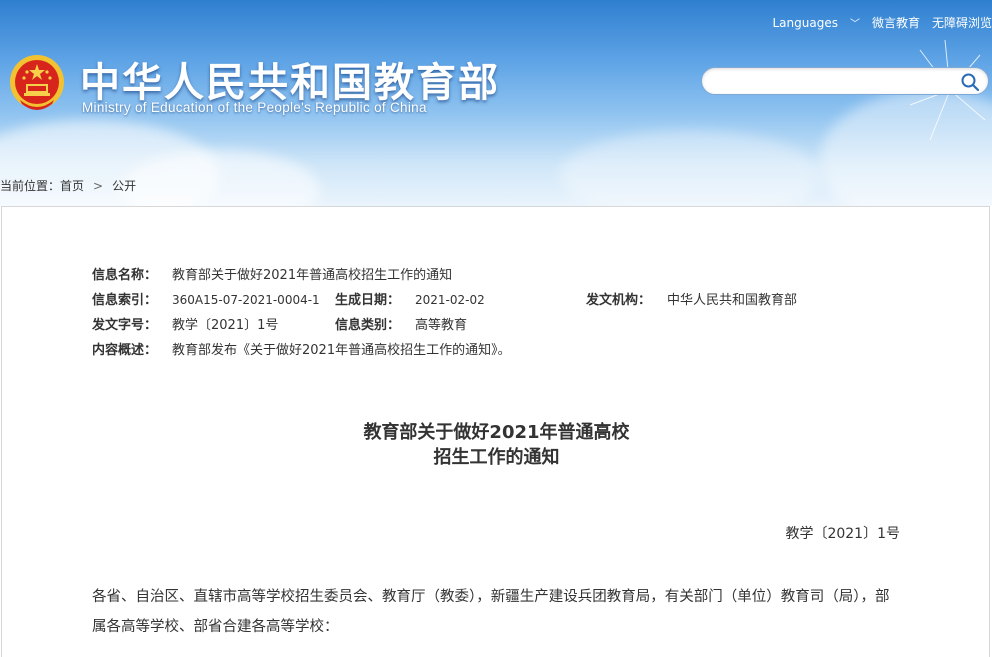 This screenshot has height=657, width=992. I want to click on info-index-value: 360A15-07-2021-0004-1, so click(246, 300).